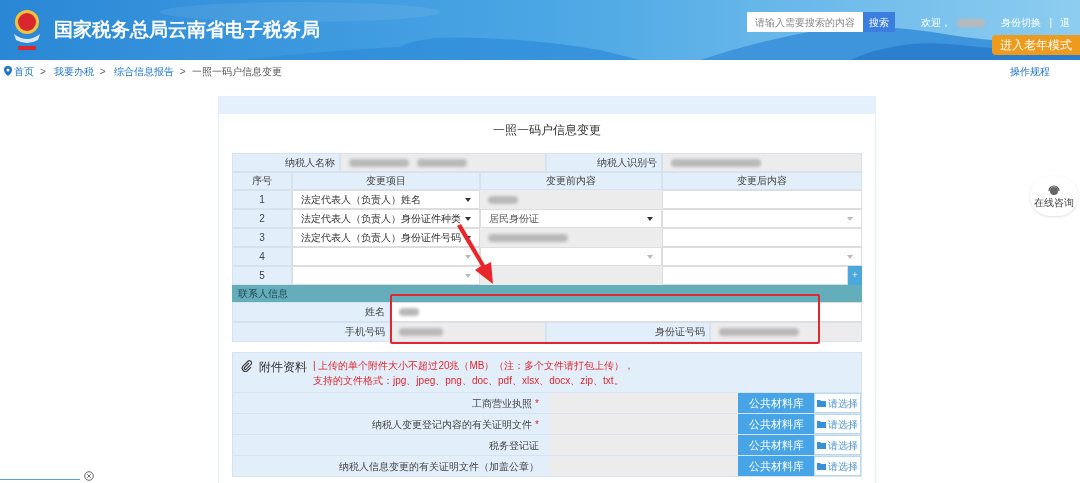 This screenshot has width=1080, height=483. Describe the element at coordinates (474, 373) in the screenshot. I see `upload-notice: | 上传的单个附件大小不超过20兆（MB）（注：多个文件请打包上传），支持的文件格式：jpg、jpeg、png、doc、pdf、xlsx、docx、zip、txt。` at that location.